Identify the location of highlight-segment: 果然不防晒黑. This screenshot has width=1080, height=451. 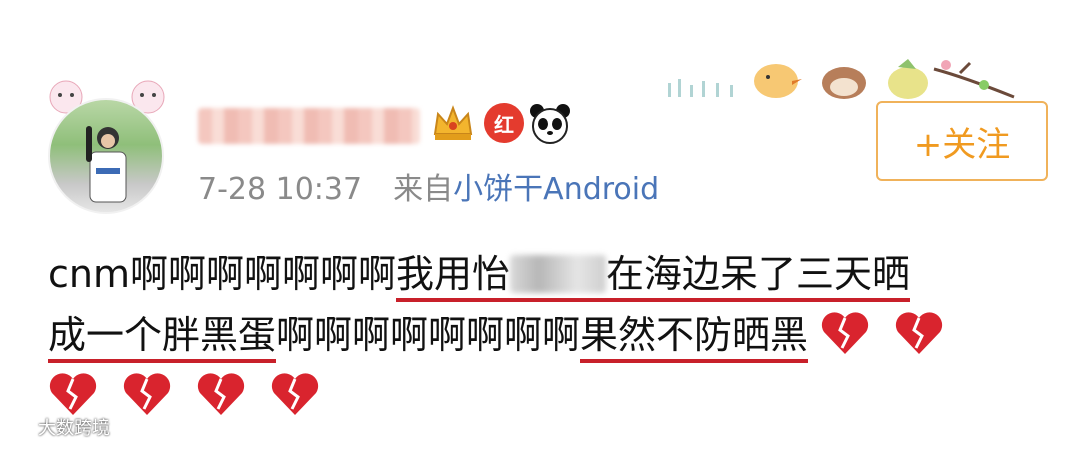
(694, 338).